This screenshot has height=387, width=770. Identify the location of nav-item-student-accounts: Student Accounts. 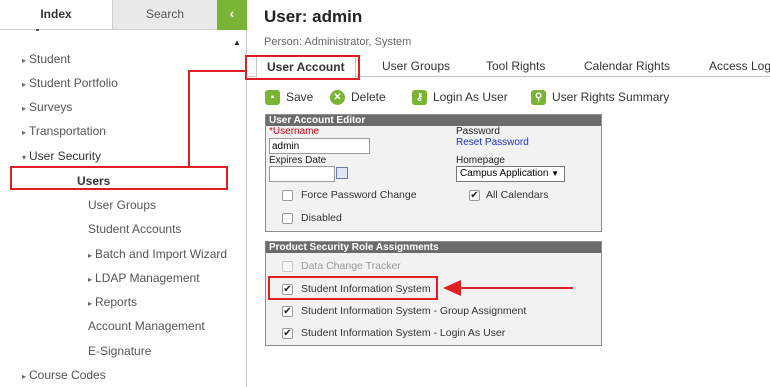
(123, 229).